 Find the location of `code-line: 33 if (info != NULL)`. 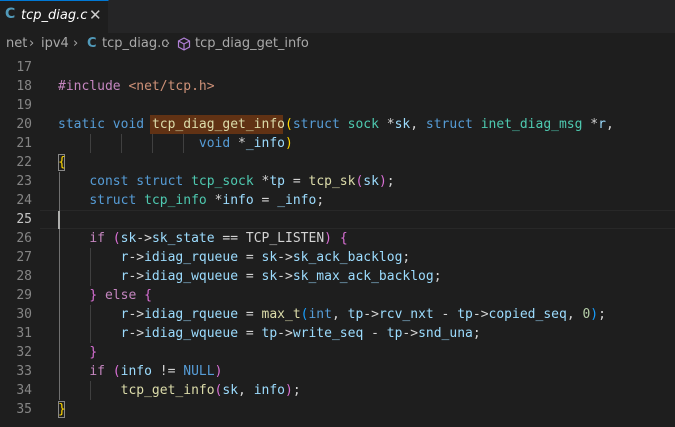

code-line: 33 if (info != NULL) is located at coordinates (337, 371).